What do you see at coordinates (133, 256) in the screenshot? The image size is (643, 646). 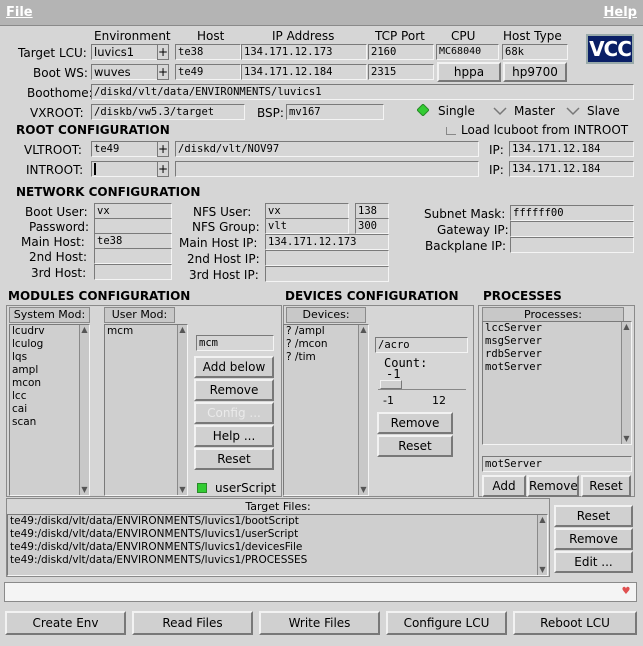 I see `host2-field` at bounding box center [133, 256].